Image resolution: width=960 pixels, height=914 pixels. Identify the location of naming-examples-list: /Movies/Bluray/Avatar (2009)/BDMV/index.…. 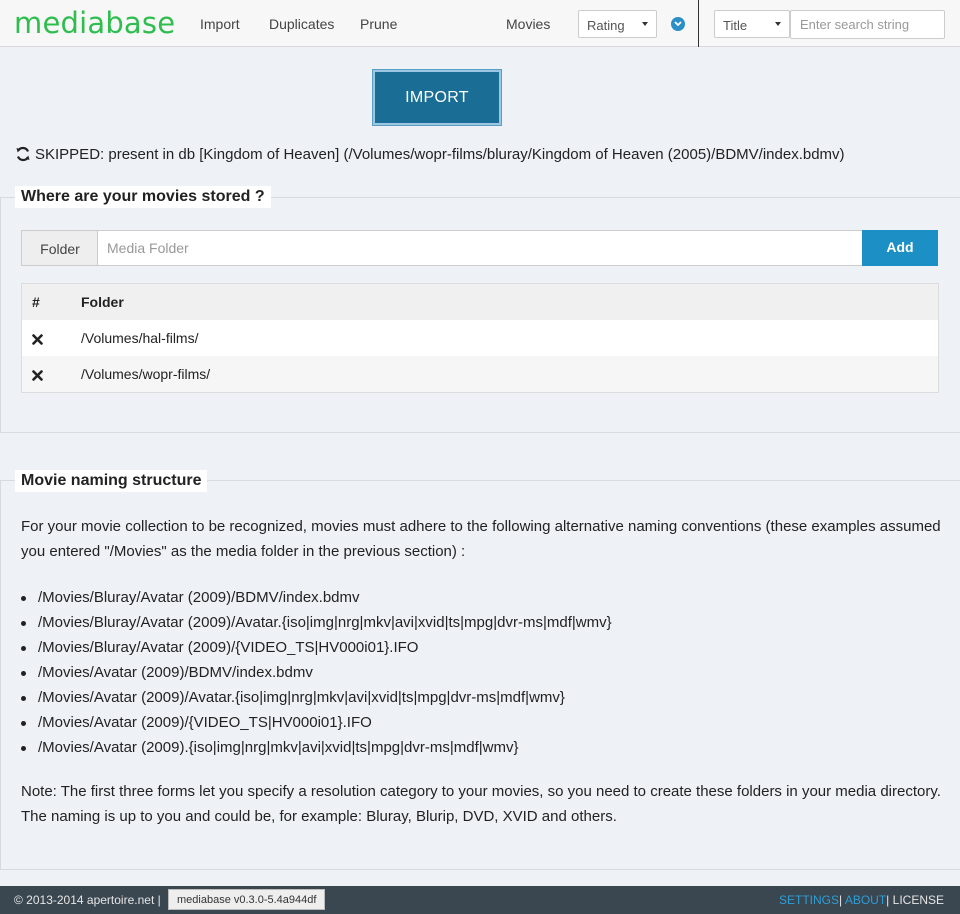
(316, 672).